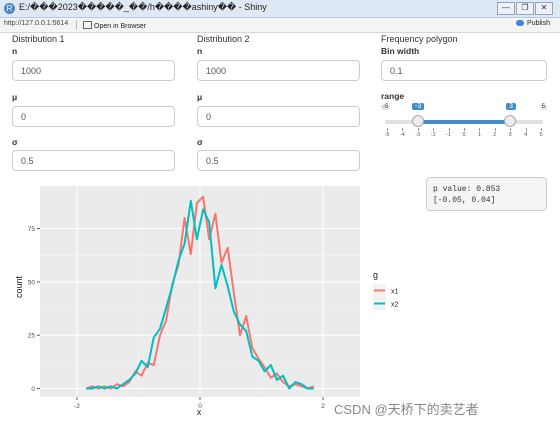 The image size is (560, 427). Describe the element at coordinates (32, 336) in the screenshot. I see `y-tick-label: 25` at that location.